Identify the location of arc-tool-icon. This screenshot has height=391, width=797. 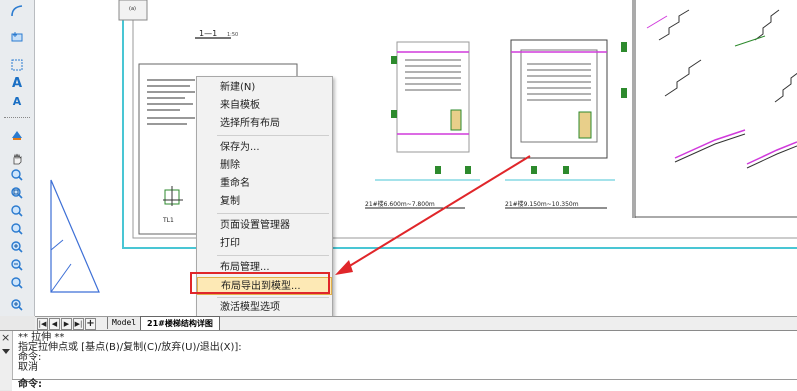
(17, 11).